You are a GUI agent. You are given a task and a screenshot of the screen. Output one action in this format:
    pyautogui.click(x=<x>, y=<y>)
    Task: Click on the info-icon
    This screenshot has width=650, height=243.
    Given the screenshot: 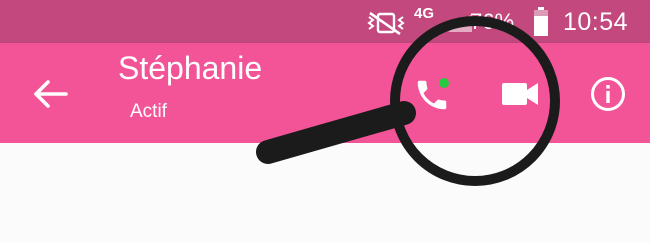 What is the action you would take?
    pyautogui.click(x=608, y=94)
    